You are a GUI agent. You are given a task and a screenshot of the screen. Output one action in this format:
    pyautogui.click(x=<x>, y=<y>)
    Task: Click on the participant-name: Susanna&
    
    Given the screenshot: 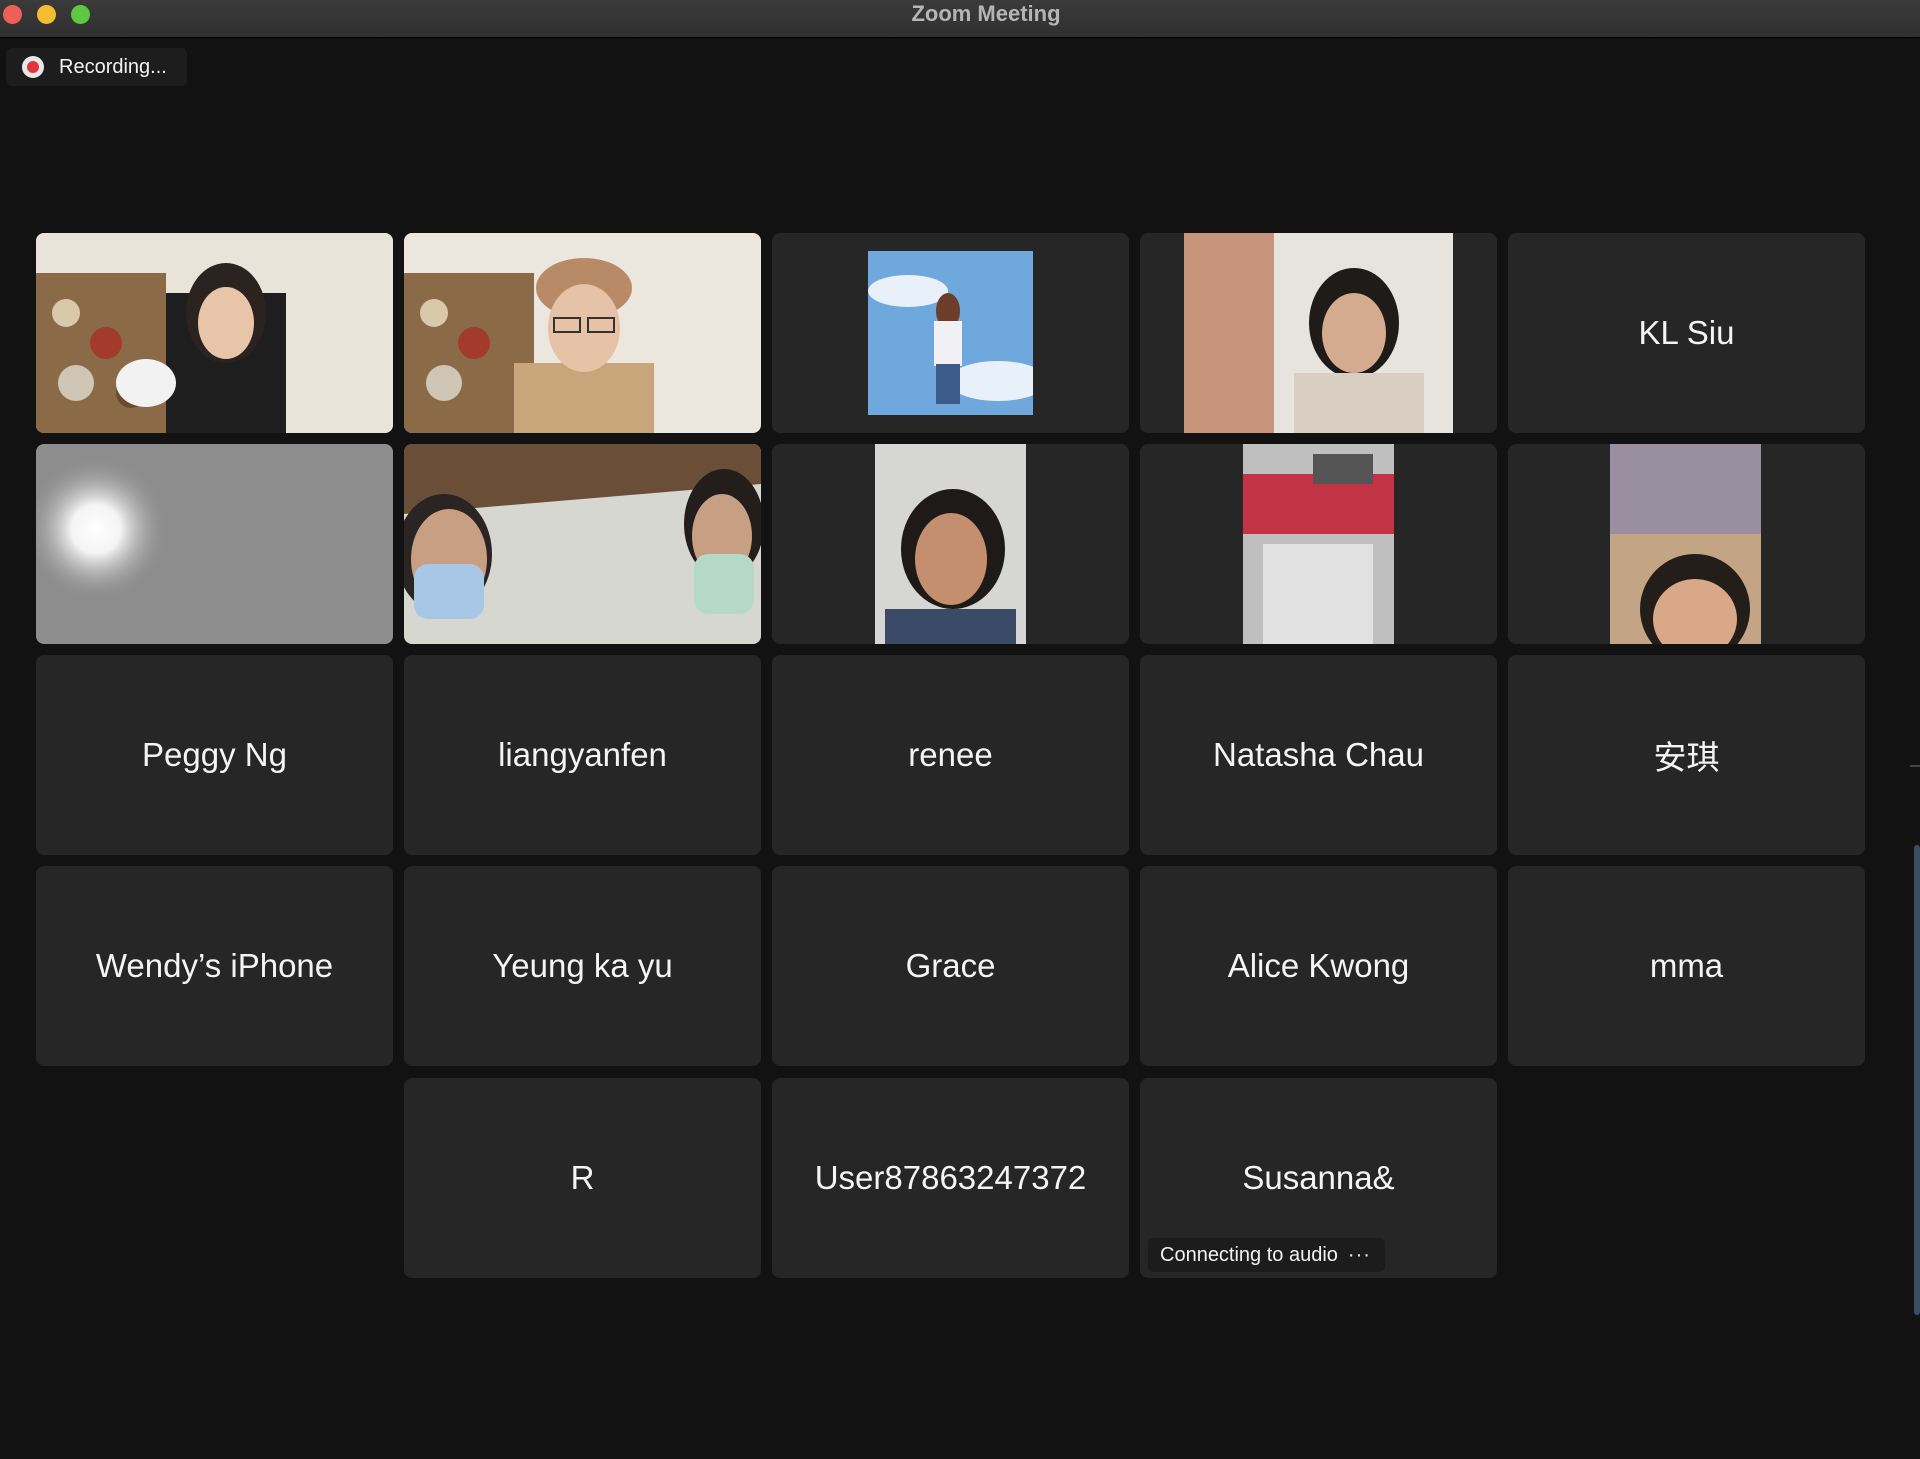 What is the action you would take?
    pyautogui.click(x=1318, y=1177)
    